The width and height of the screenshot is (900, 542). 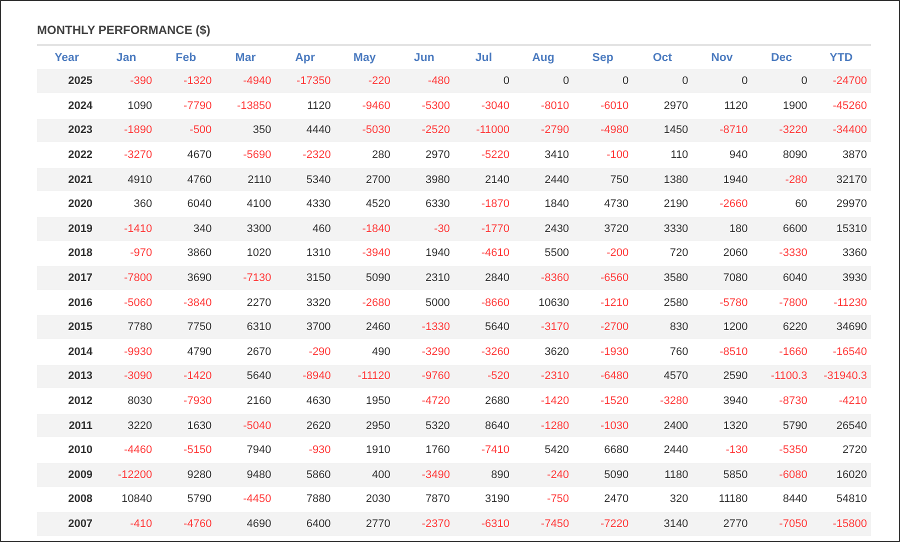 I want to click on column-header: Jul, so click(x=484, y=57).